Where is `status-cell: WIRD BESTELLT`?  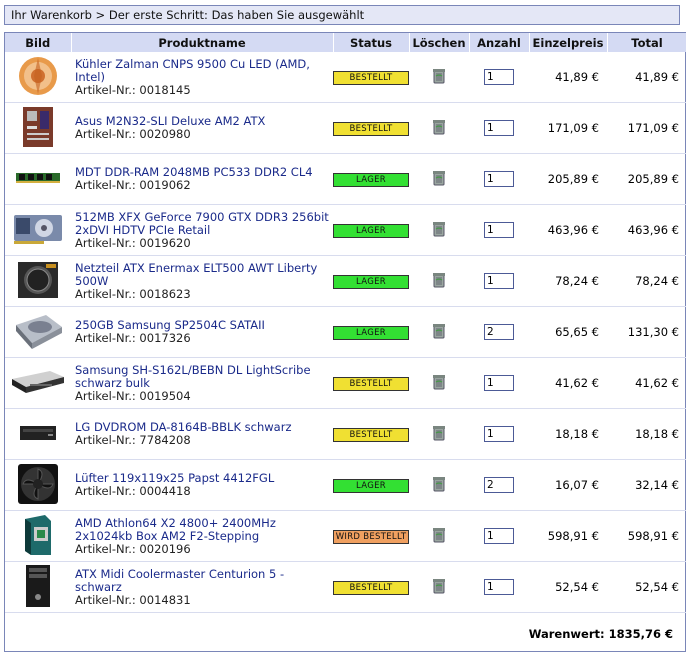 status-cell: WIRD BESTELLT is located at coordinates (371, 536).